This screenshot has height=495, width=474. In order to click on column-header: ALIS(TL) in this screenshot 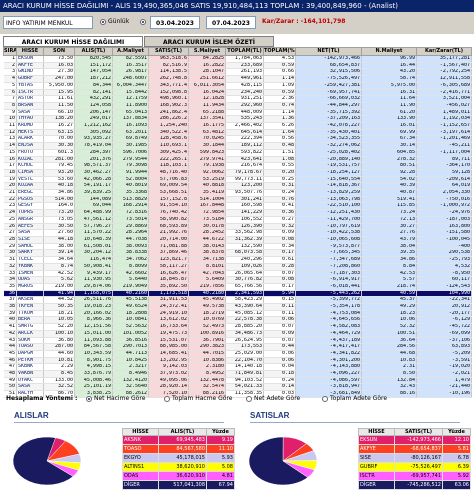, I will do `click(93, 51)`.